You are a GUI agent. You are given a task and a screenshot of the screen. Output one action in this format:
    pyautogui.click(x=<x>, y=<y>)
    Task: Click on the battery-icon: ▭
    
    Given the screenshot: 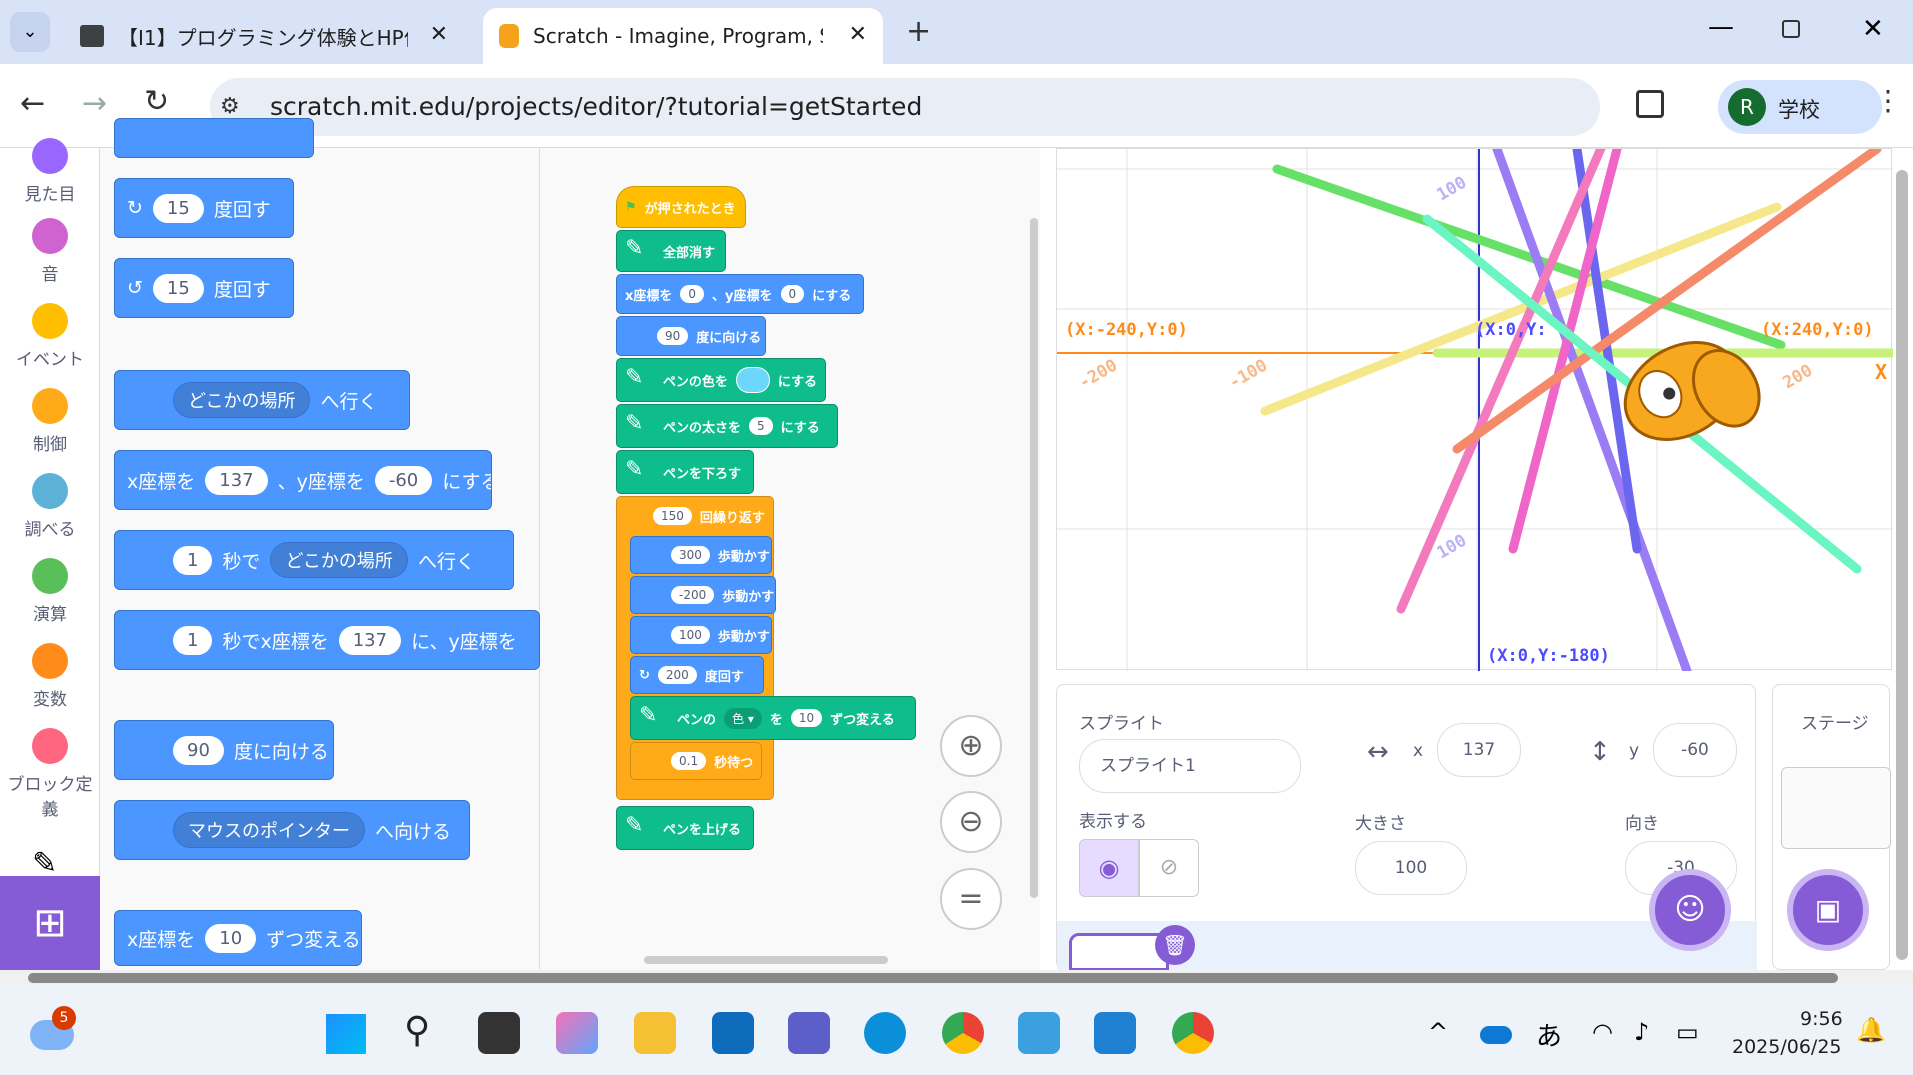 What is the action you would take?
    pyautogui.click(x=1687, y=1032)
    